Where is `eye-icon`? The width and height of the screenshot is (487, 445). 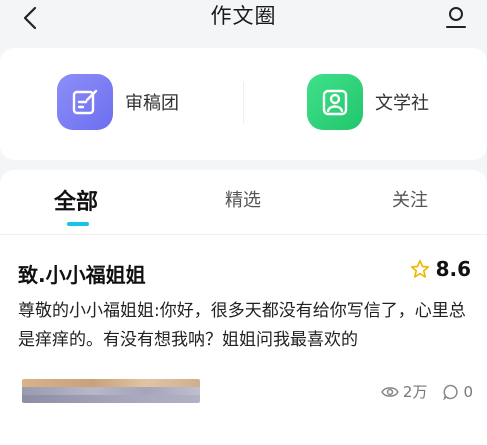
eye-icon is located at coordinates (390, 391).